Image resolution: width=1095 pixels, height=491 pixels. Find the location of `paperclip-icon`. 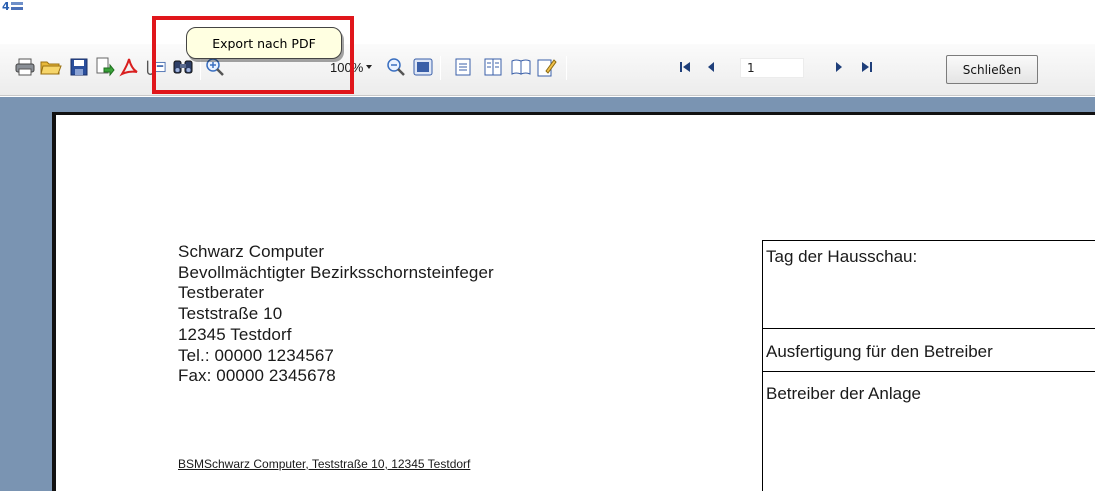

paperclip-icon is located at coordinates (156, 67).